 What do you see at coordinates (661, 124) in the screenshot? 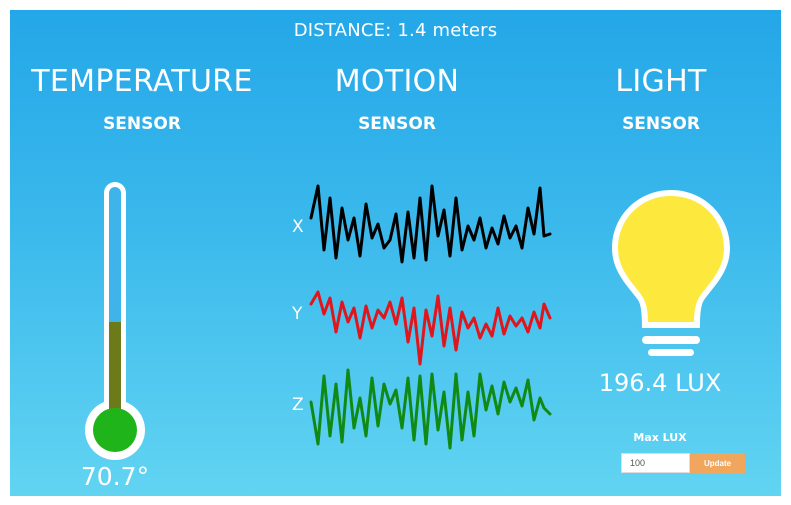
I see `light-subtitle: SENSOR` at bounding box center [661, 124].